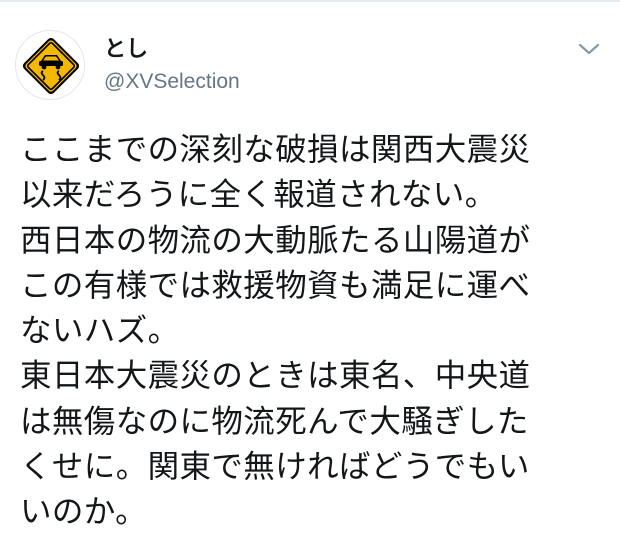 This screenshot has height=559, width=620. Describe the element at coordinates (83, 512) in the screenshot. I see `tweet-text-line: いのか。` at that location.